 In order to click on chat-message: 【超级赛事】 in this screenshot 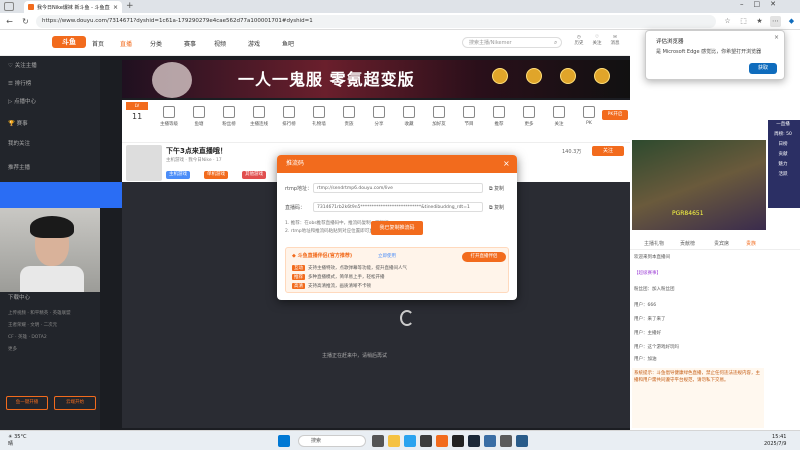, I will do `click(647, 273)`.